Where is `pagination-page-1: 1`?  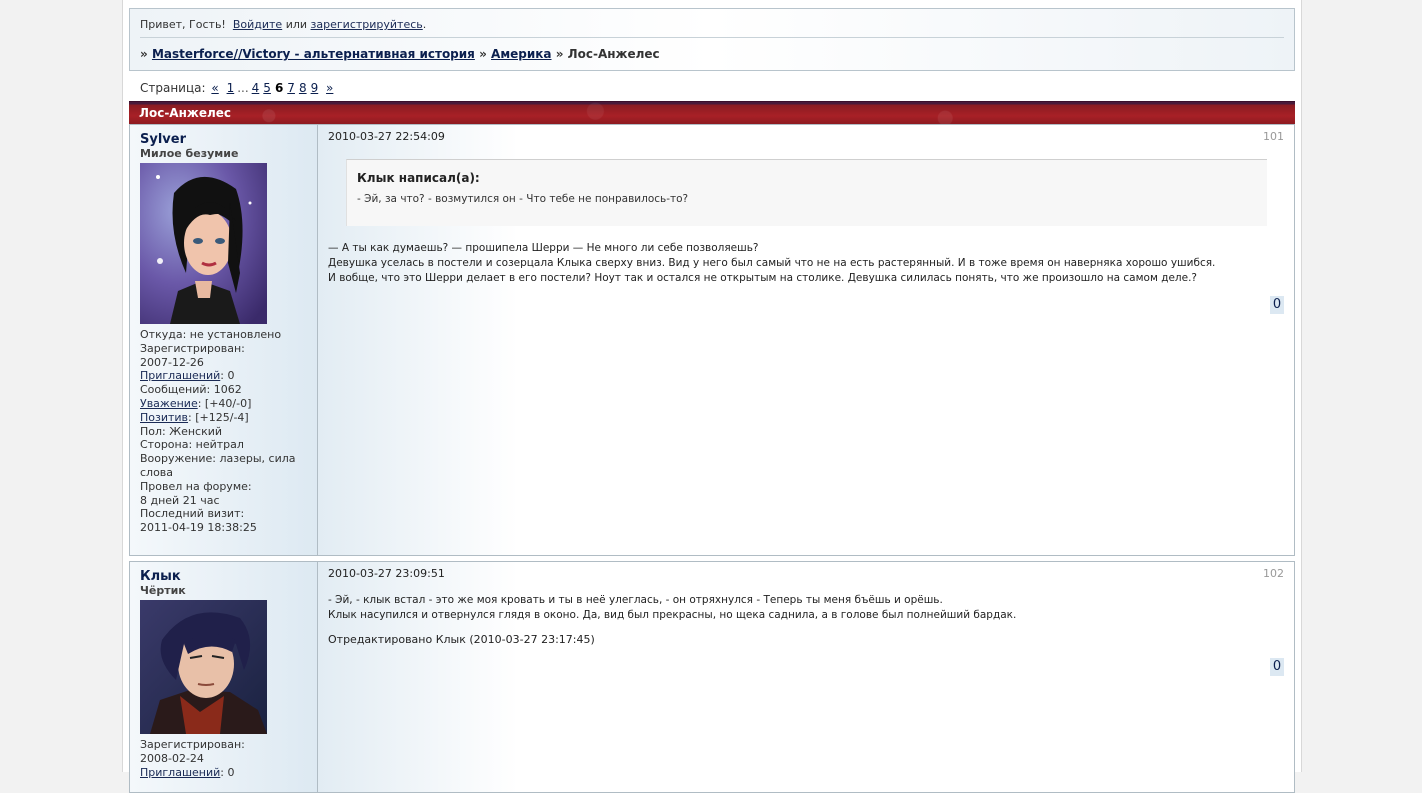 pagination-page-1: 1 is located at coordinates (231, 88).